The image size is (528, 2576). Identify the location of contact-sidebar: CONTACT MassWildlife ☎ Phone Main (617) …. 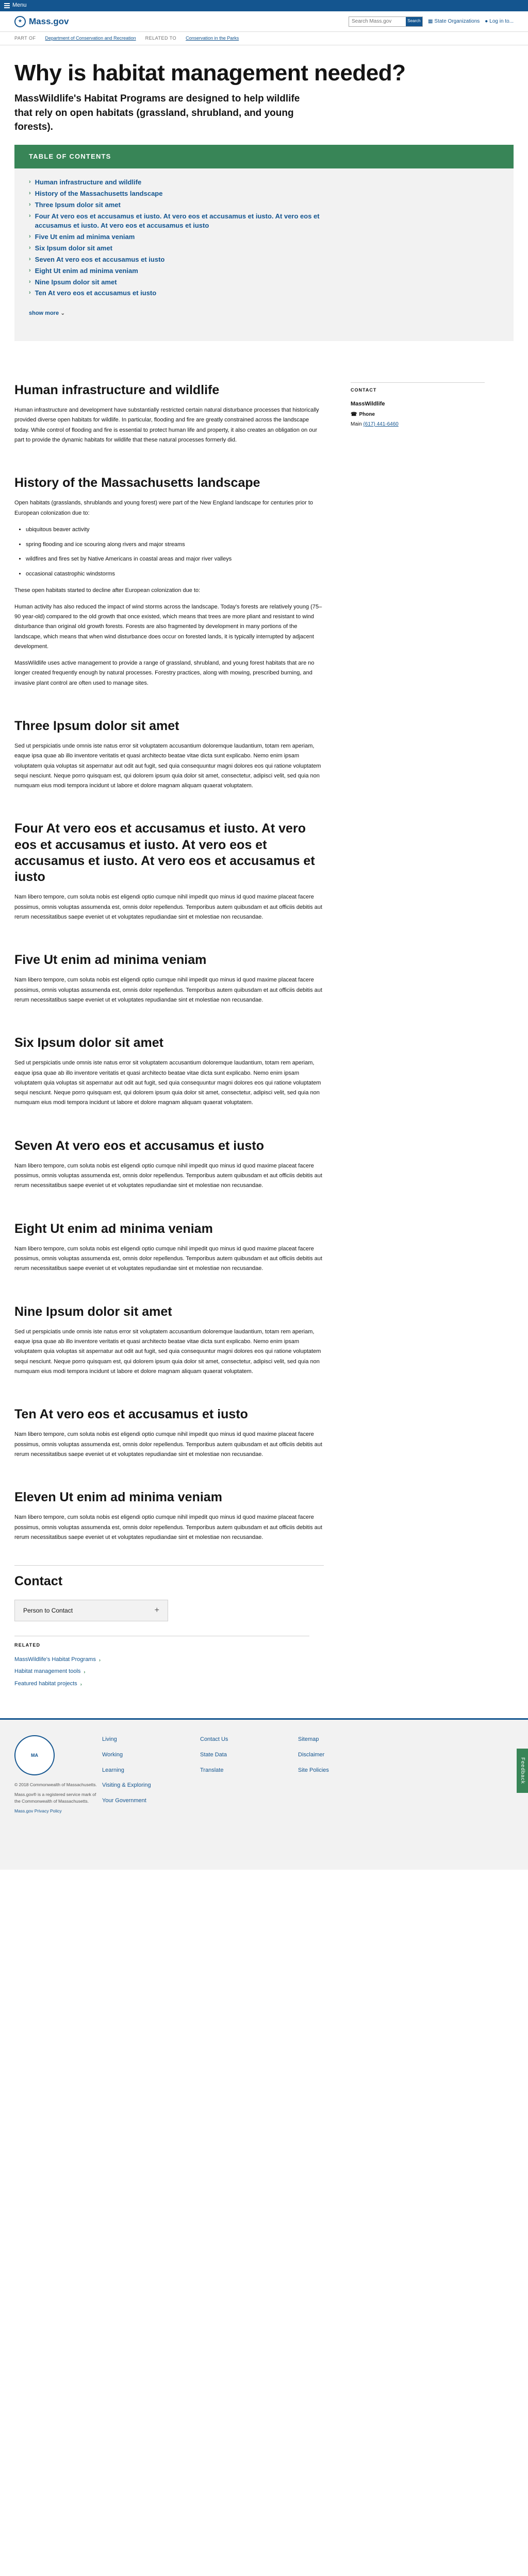
(418, 977).